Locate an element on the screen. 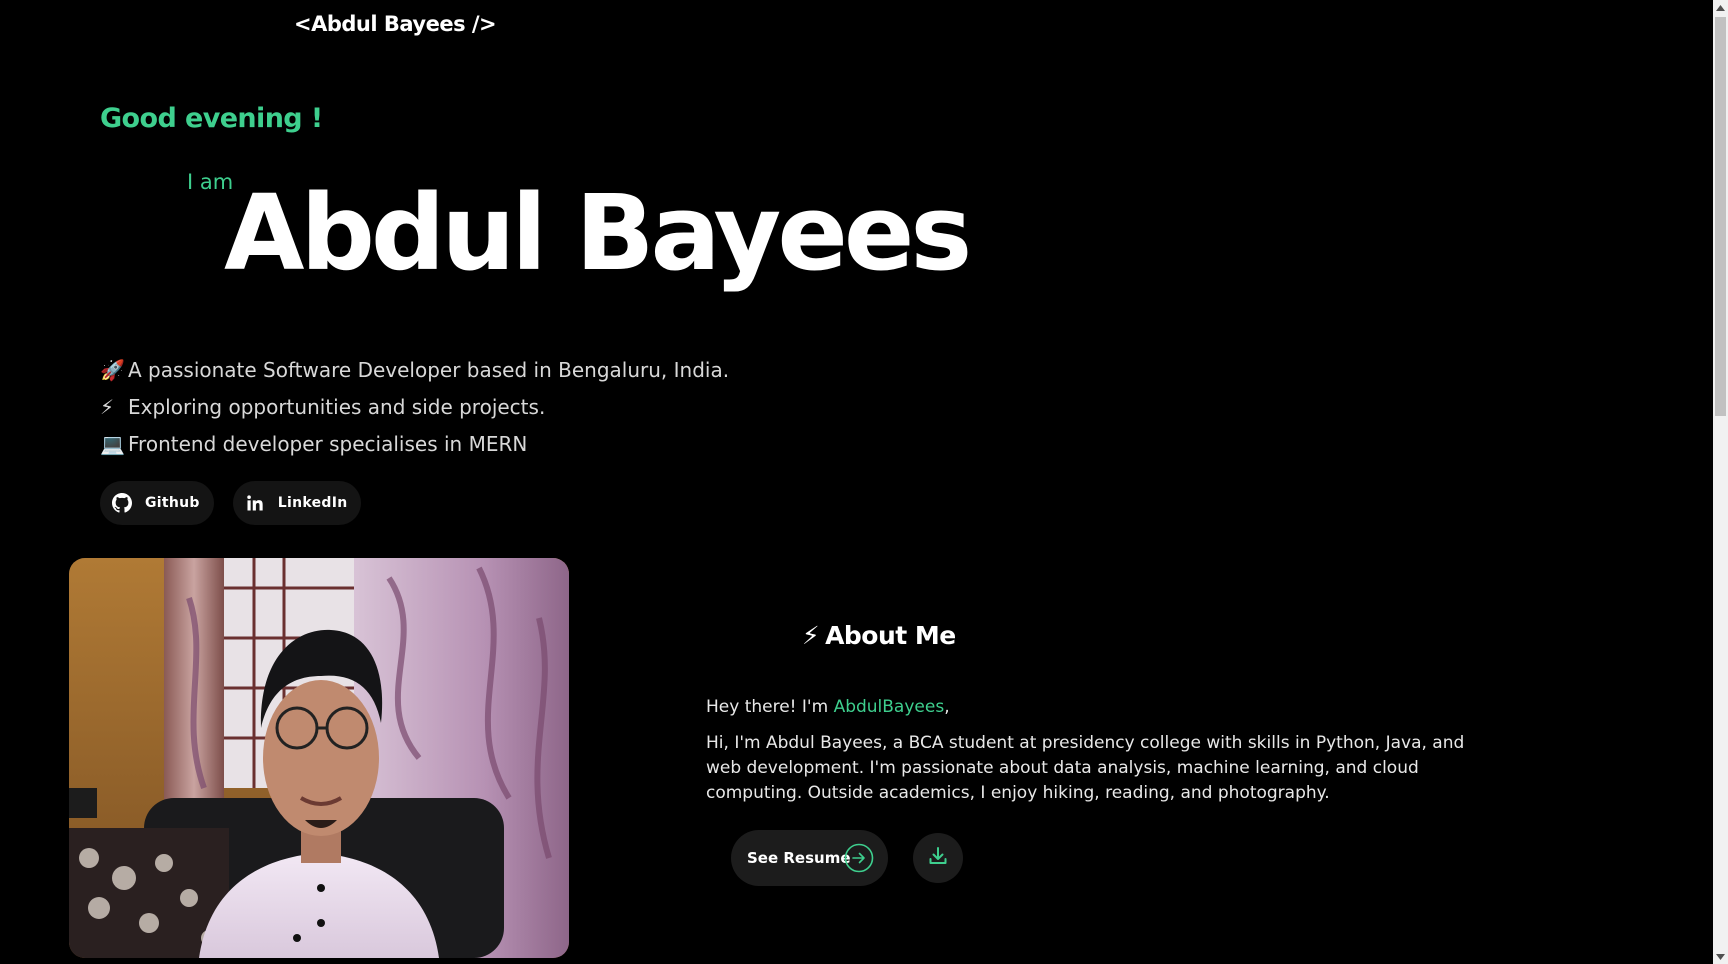 The width and height of the screenshot is (1728, 964). linkedin-button: LinkedIn is located at coordinates (297, 503).